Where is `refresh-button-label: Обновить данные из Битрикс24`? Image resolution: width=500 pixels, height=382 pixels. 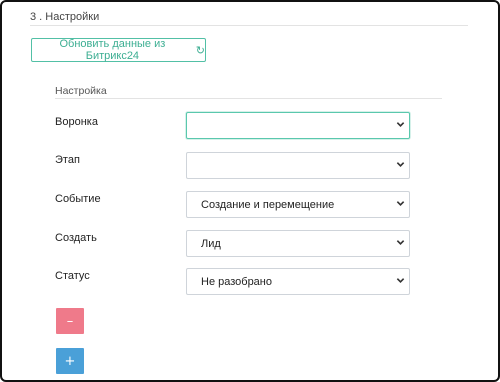
refresh-button-label: Обновить данные из Битрикс24 is located at coordinates (112, 50).